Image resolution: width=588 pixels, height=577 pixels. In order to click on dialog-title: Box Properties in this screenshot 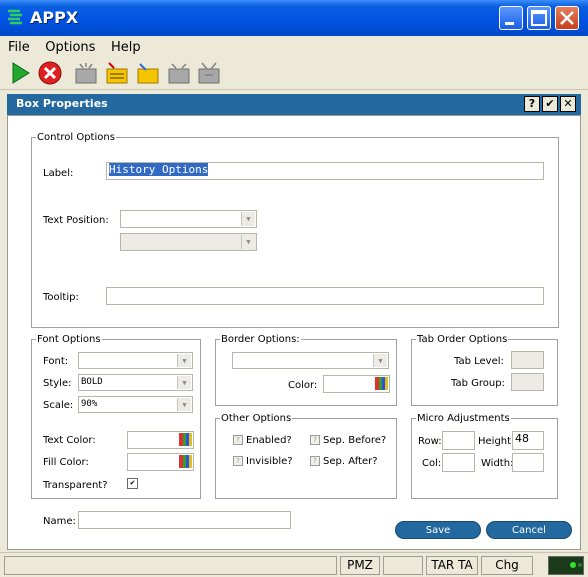, I will do `click(62, 103)`.